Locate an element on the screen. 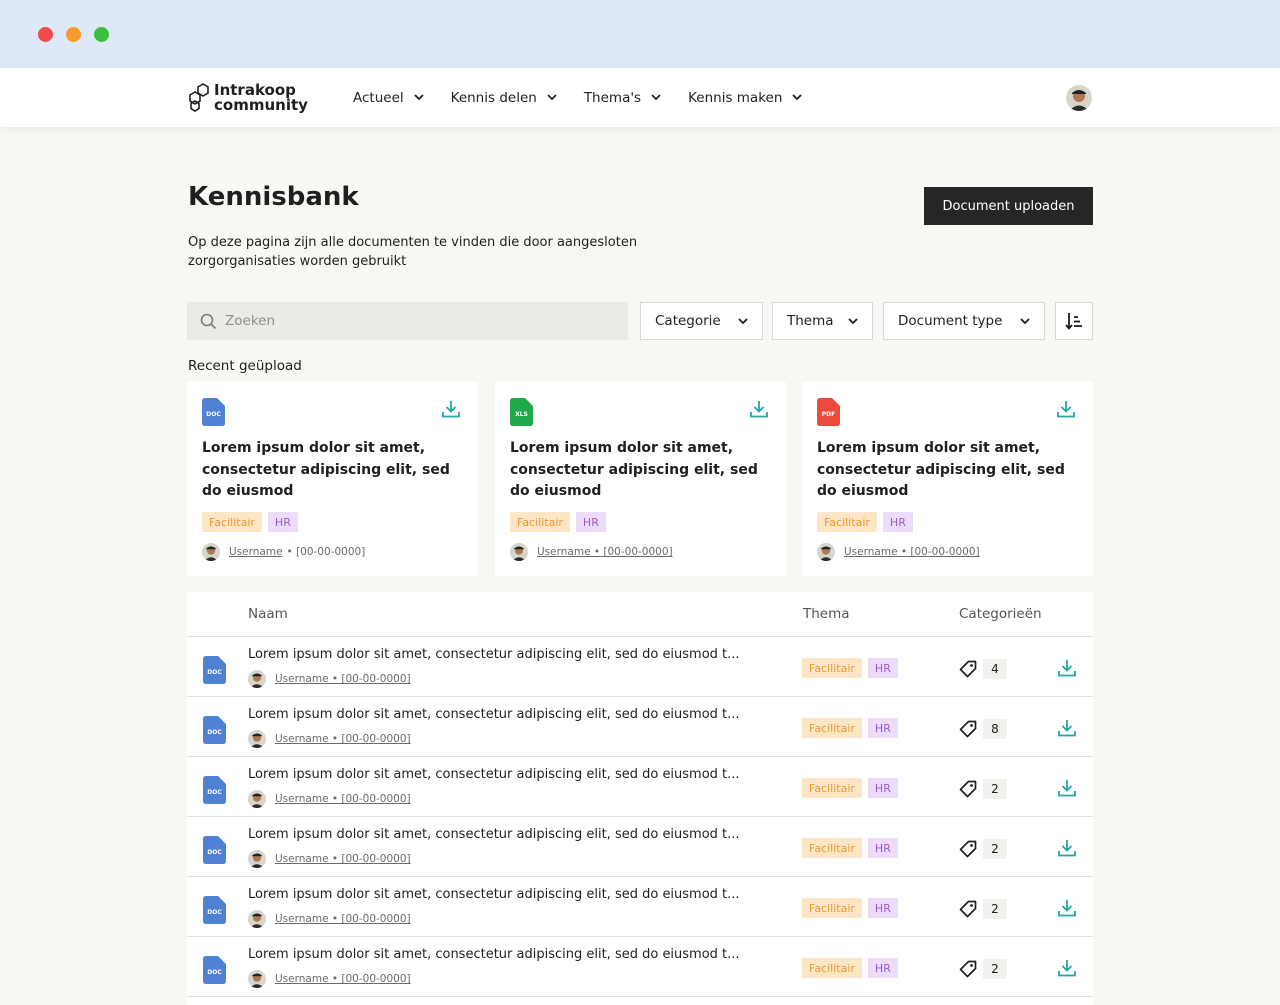 This screenshot has height=1005, width=1280. thema-dropdown: Thema is located at coordinates (822, 321).